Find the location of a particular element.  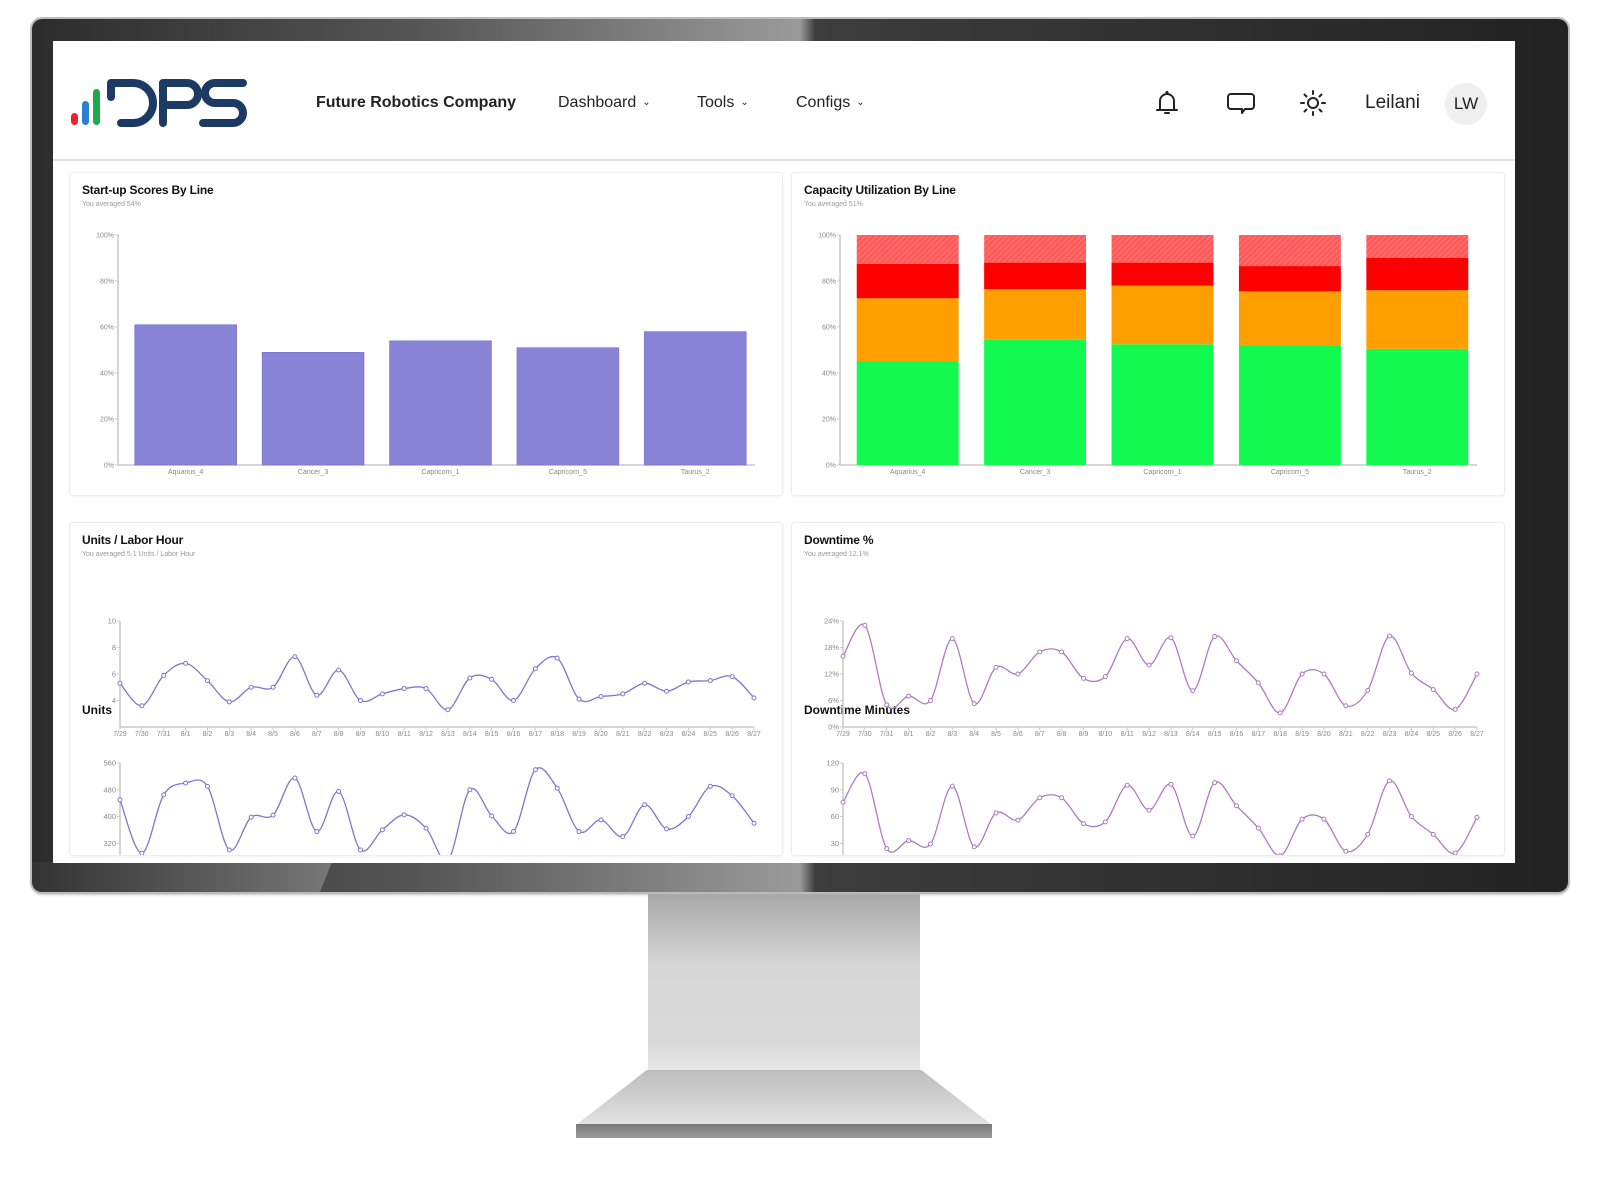

chevron-down-icon: ⌄ is located at coordinates (860, 102).